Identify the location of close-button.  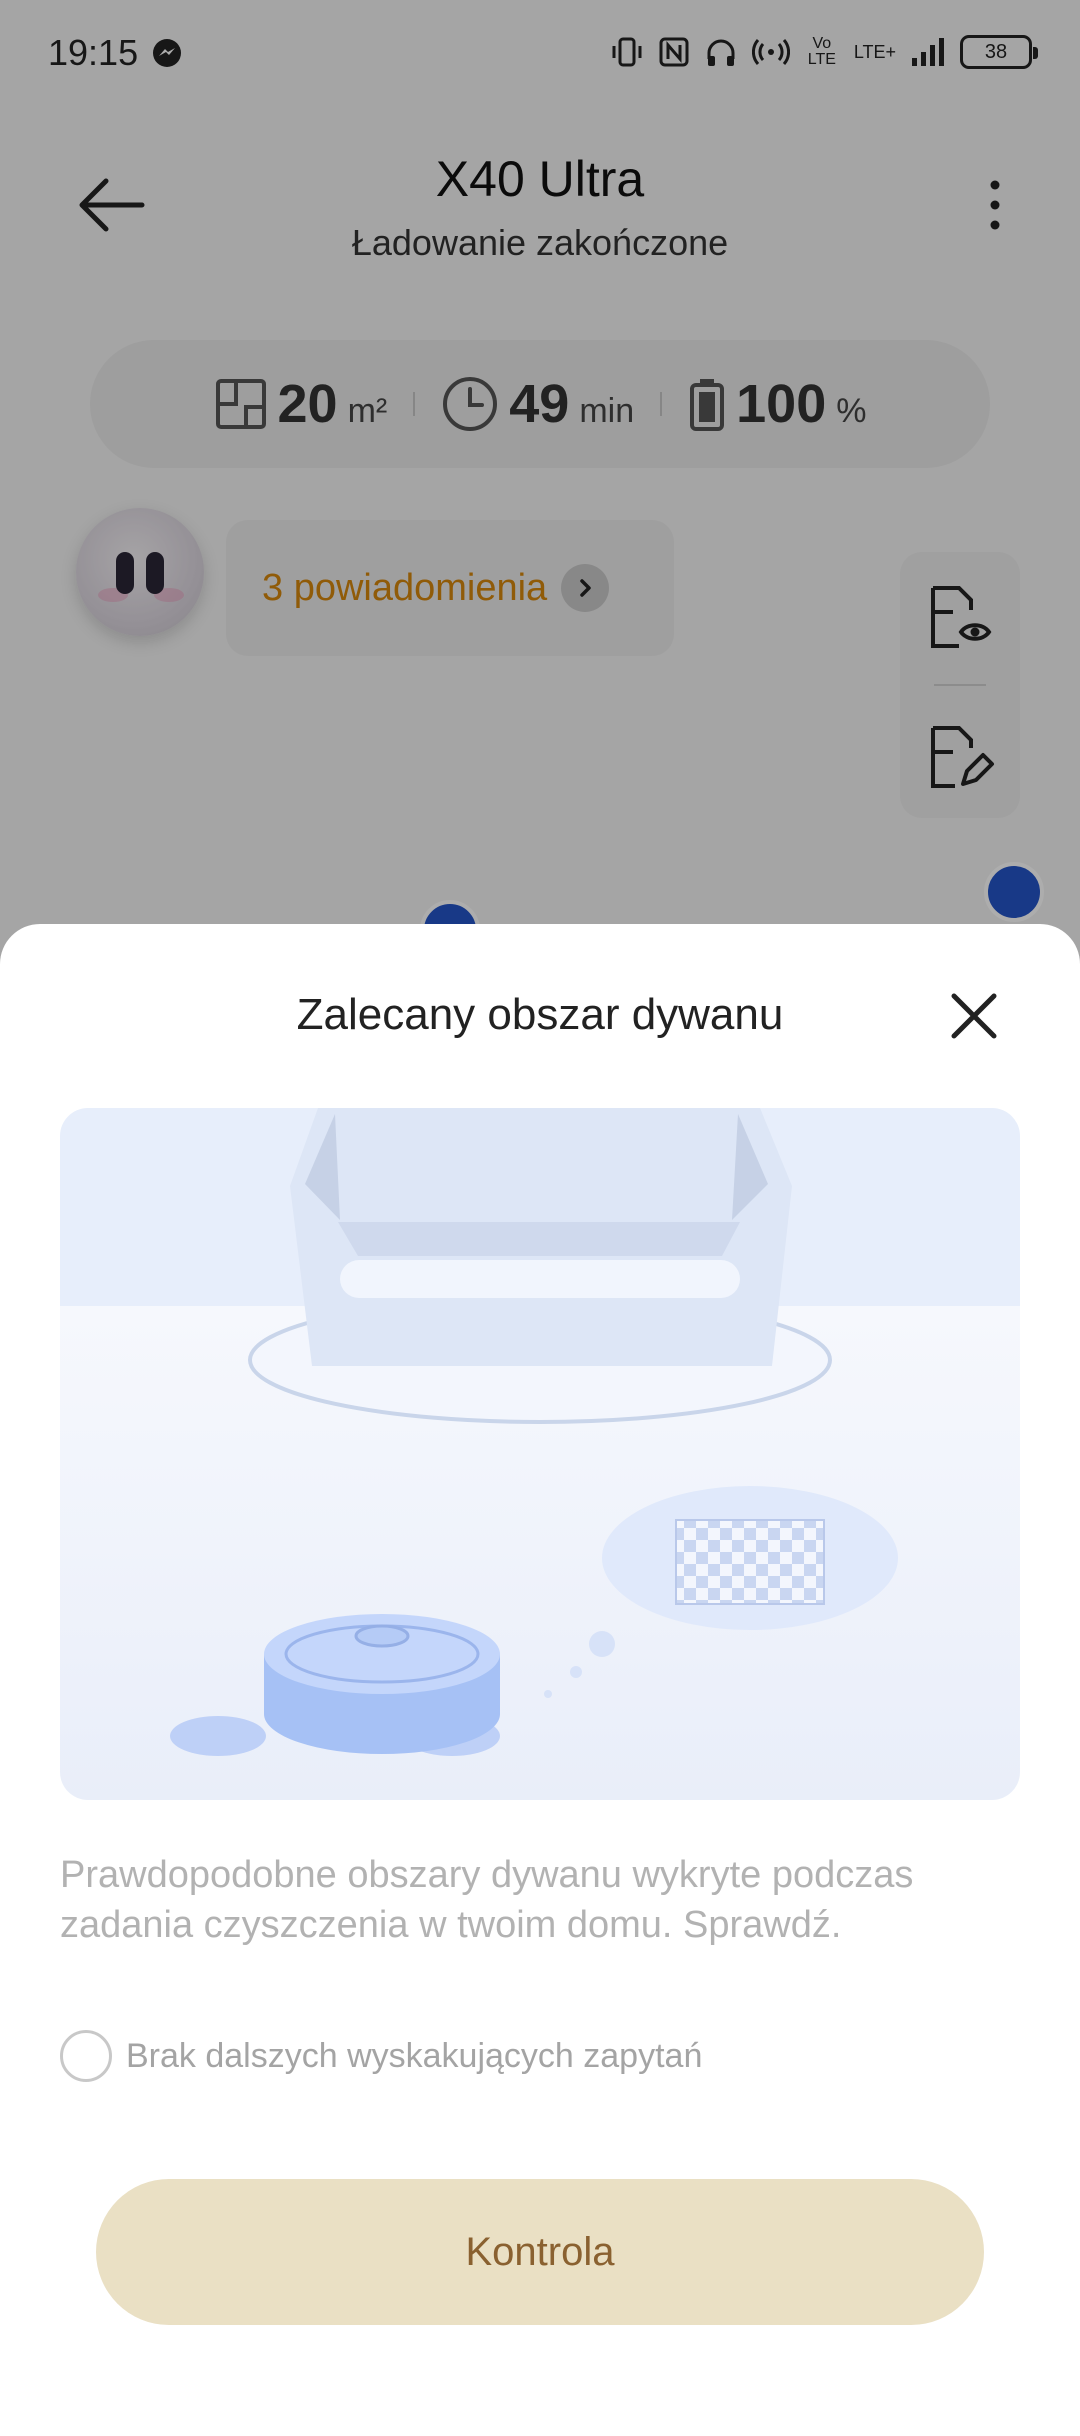
(974, 1016).